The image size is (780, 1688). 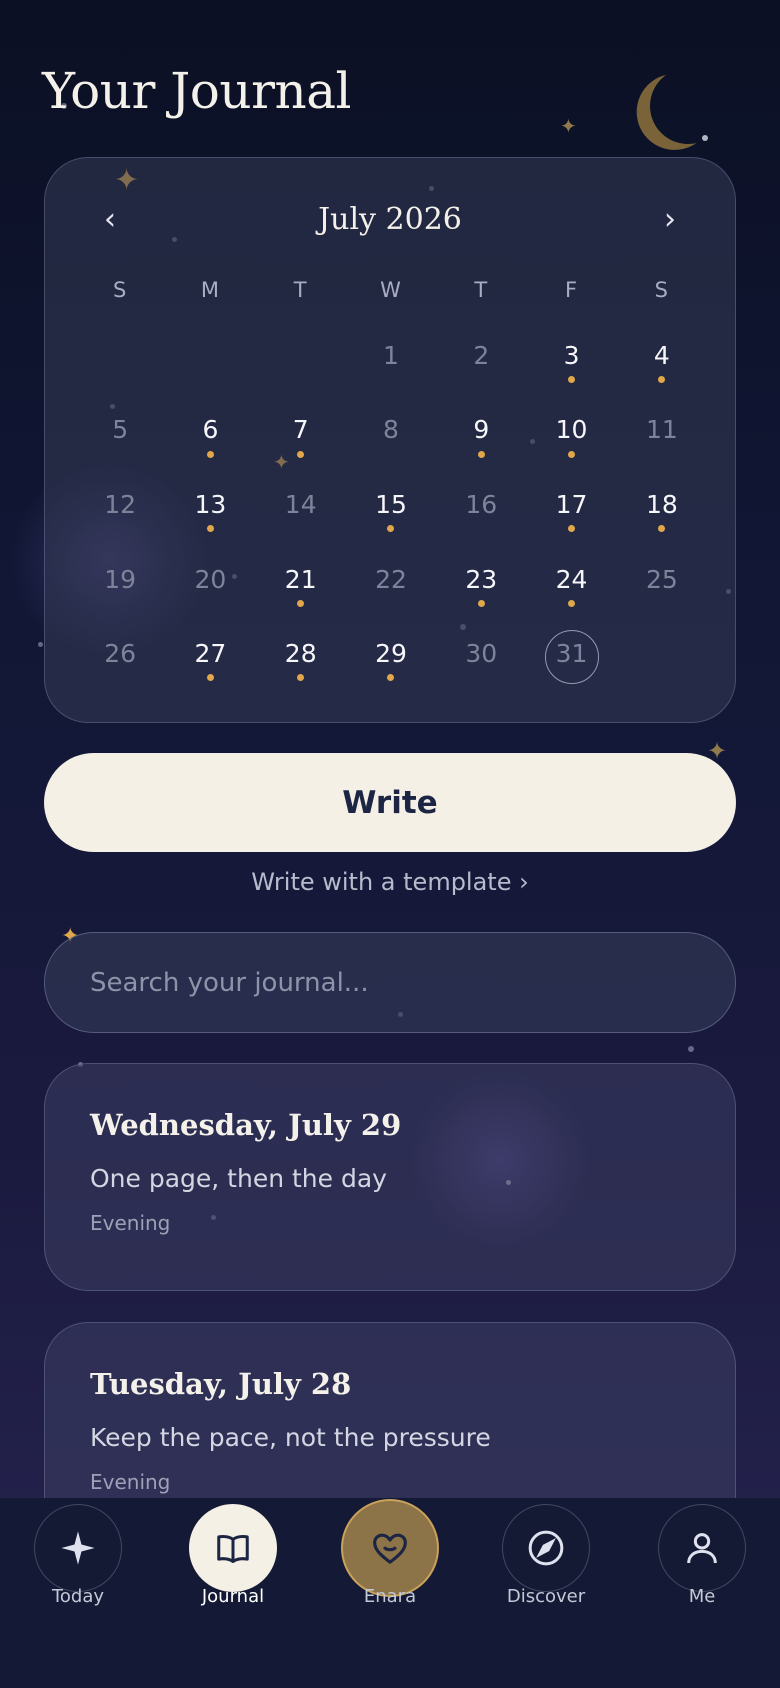 I want to click on calendar-day: 26, so click(x=120, y=653).